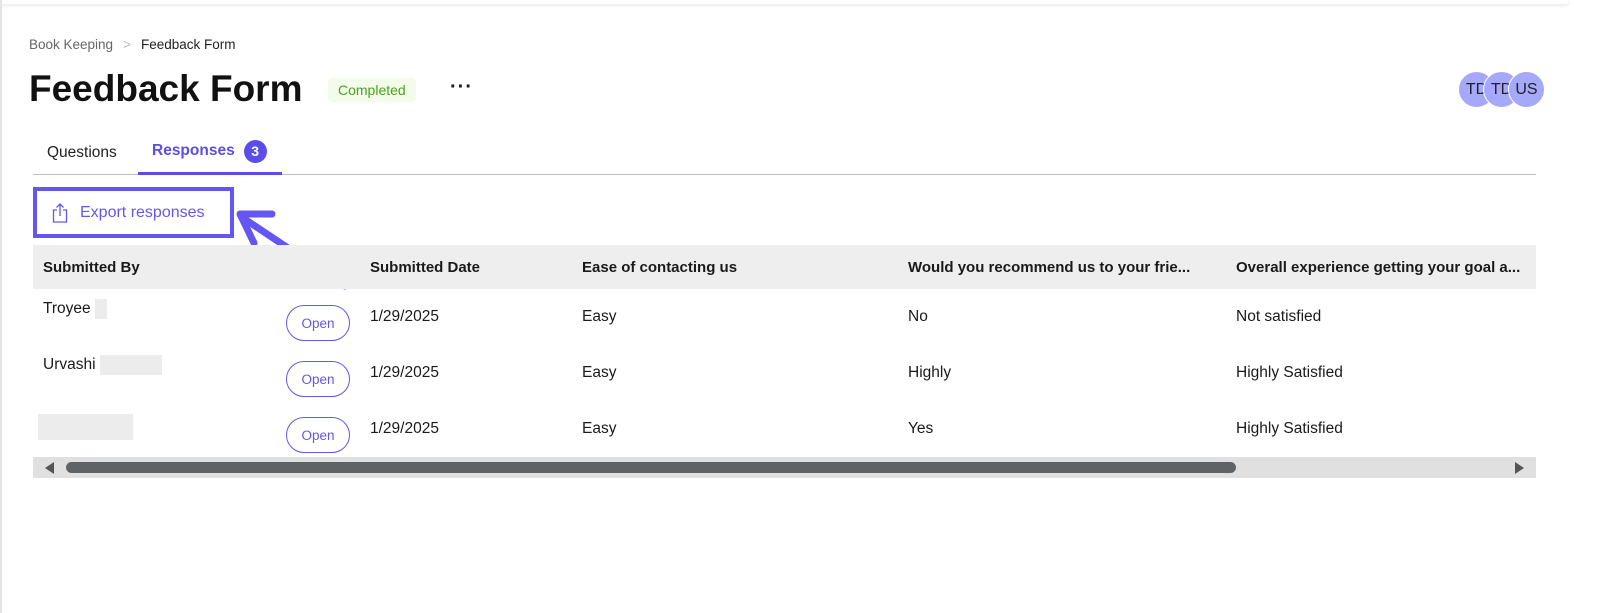 The image size is (1620, 613). I want to click on scrollbar-thumb, so click(651, 467).